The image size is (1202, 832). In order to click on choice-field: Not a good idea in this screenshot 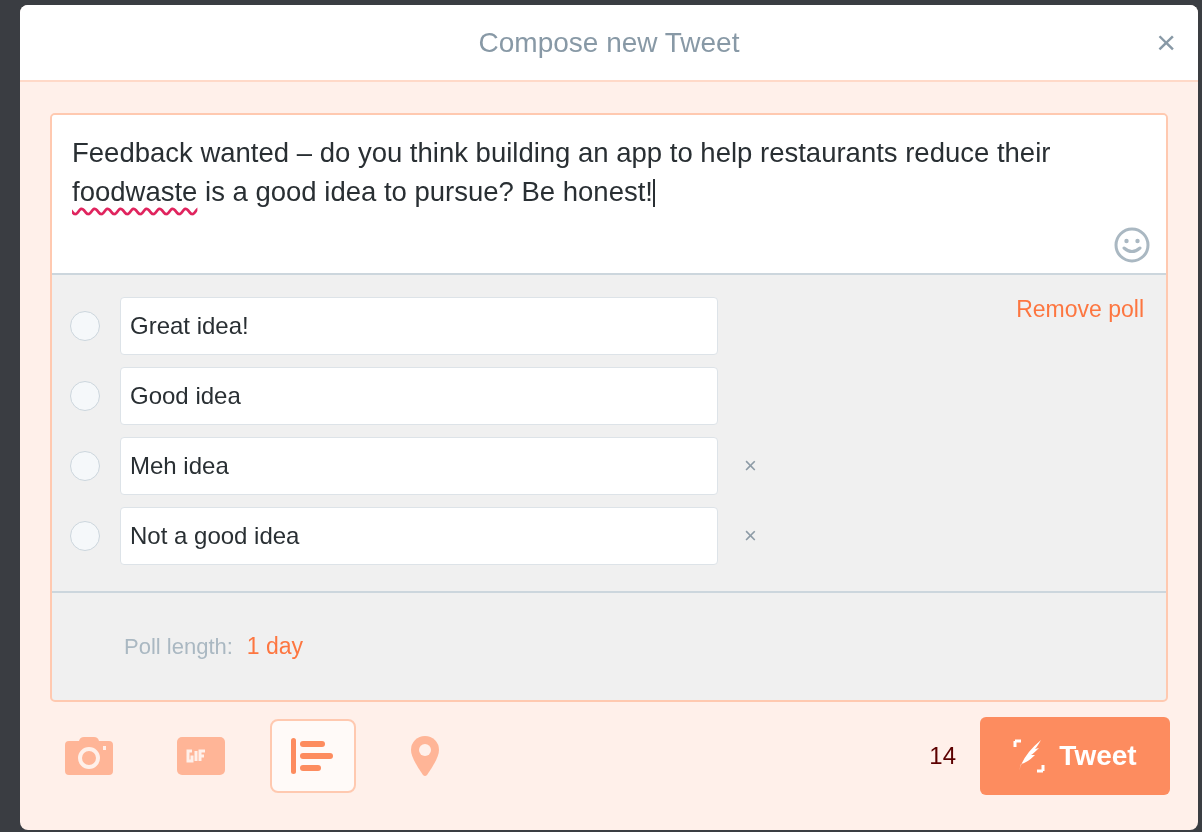, I will do `click(419, 536)`.